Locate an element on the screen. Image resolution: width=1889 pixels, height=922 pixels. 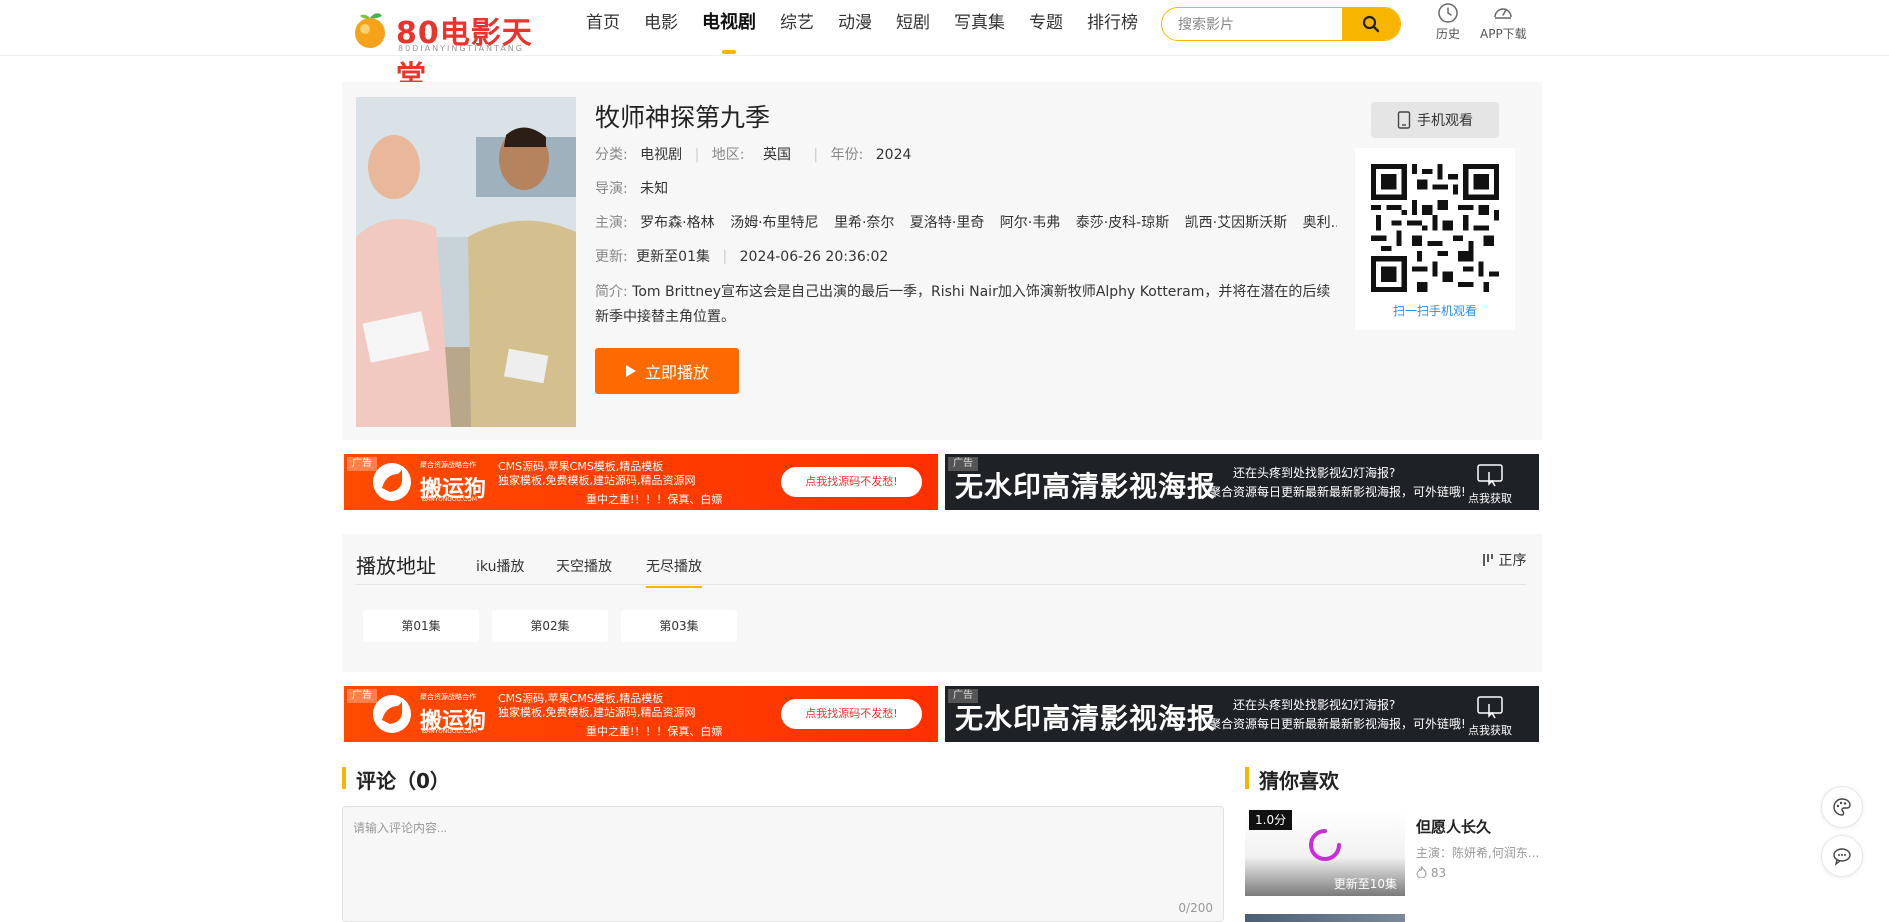
recommend-card: 1.0分 更新至10集 但愿人长久 主演：陈妍希,何润东... 83 is located at coordinates (1393, 856).